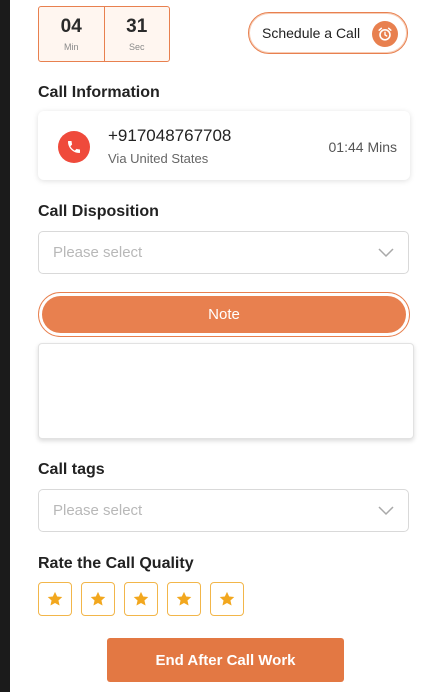  I want to click on call-timer: 04 Min 31 Sec, so click(104, 34).